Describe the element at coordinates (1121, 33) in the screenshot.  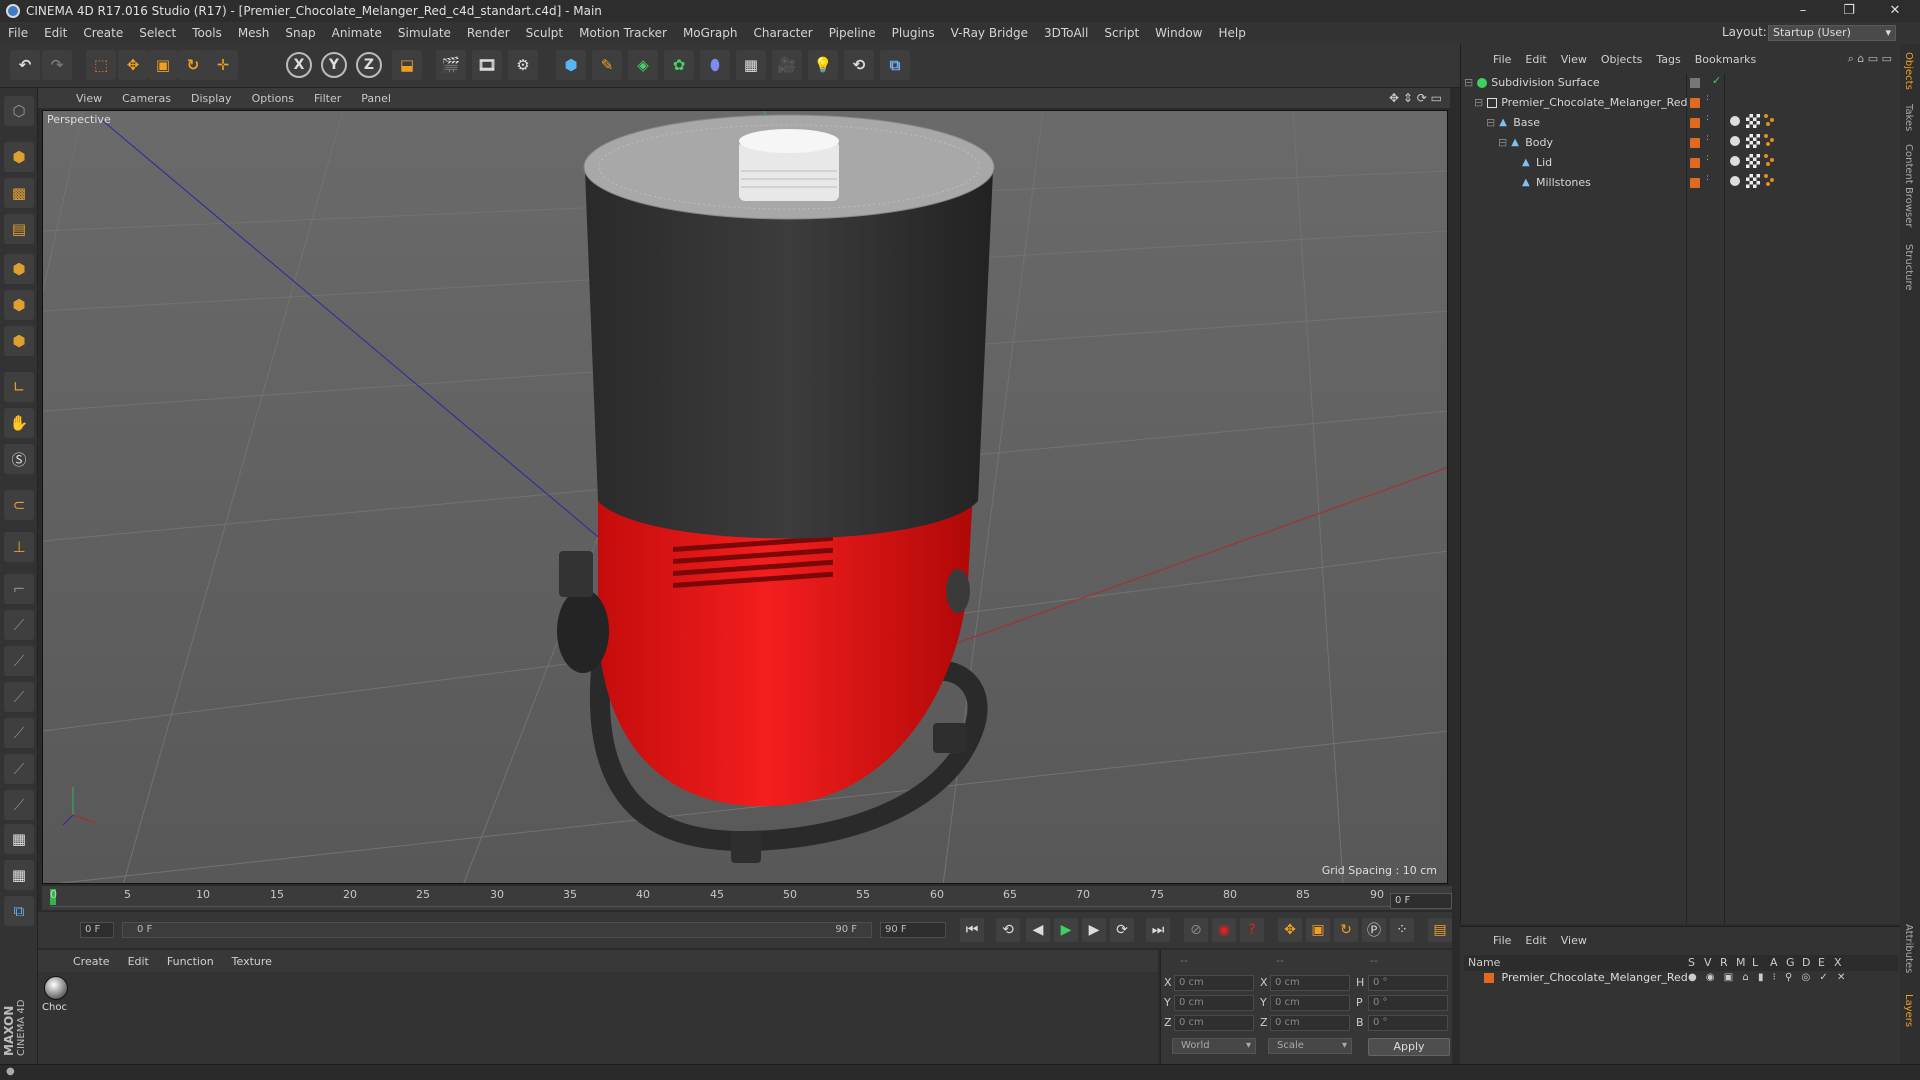
I see `menu-script: Script` at that location.